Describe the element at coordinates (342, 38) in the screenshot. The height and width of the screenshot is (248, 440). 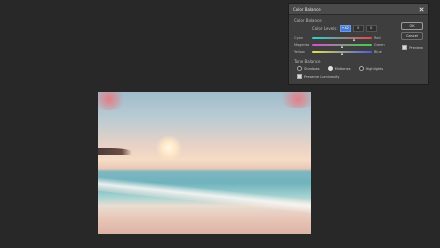
I see `cyan-red-slider` at that location.